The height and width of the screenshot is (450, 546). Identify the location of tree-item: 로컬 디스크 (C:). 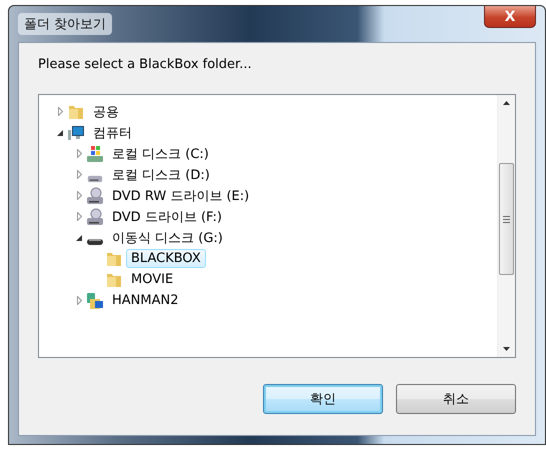
(160, 153).